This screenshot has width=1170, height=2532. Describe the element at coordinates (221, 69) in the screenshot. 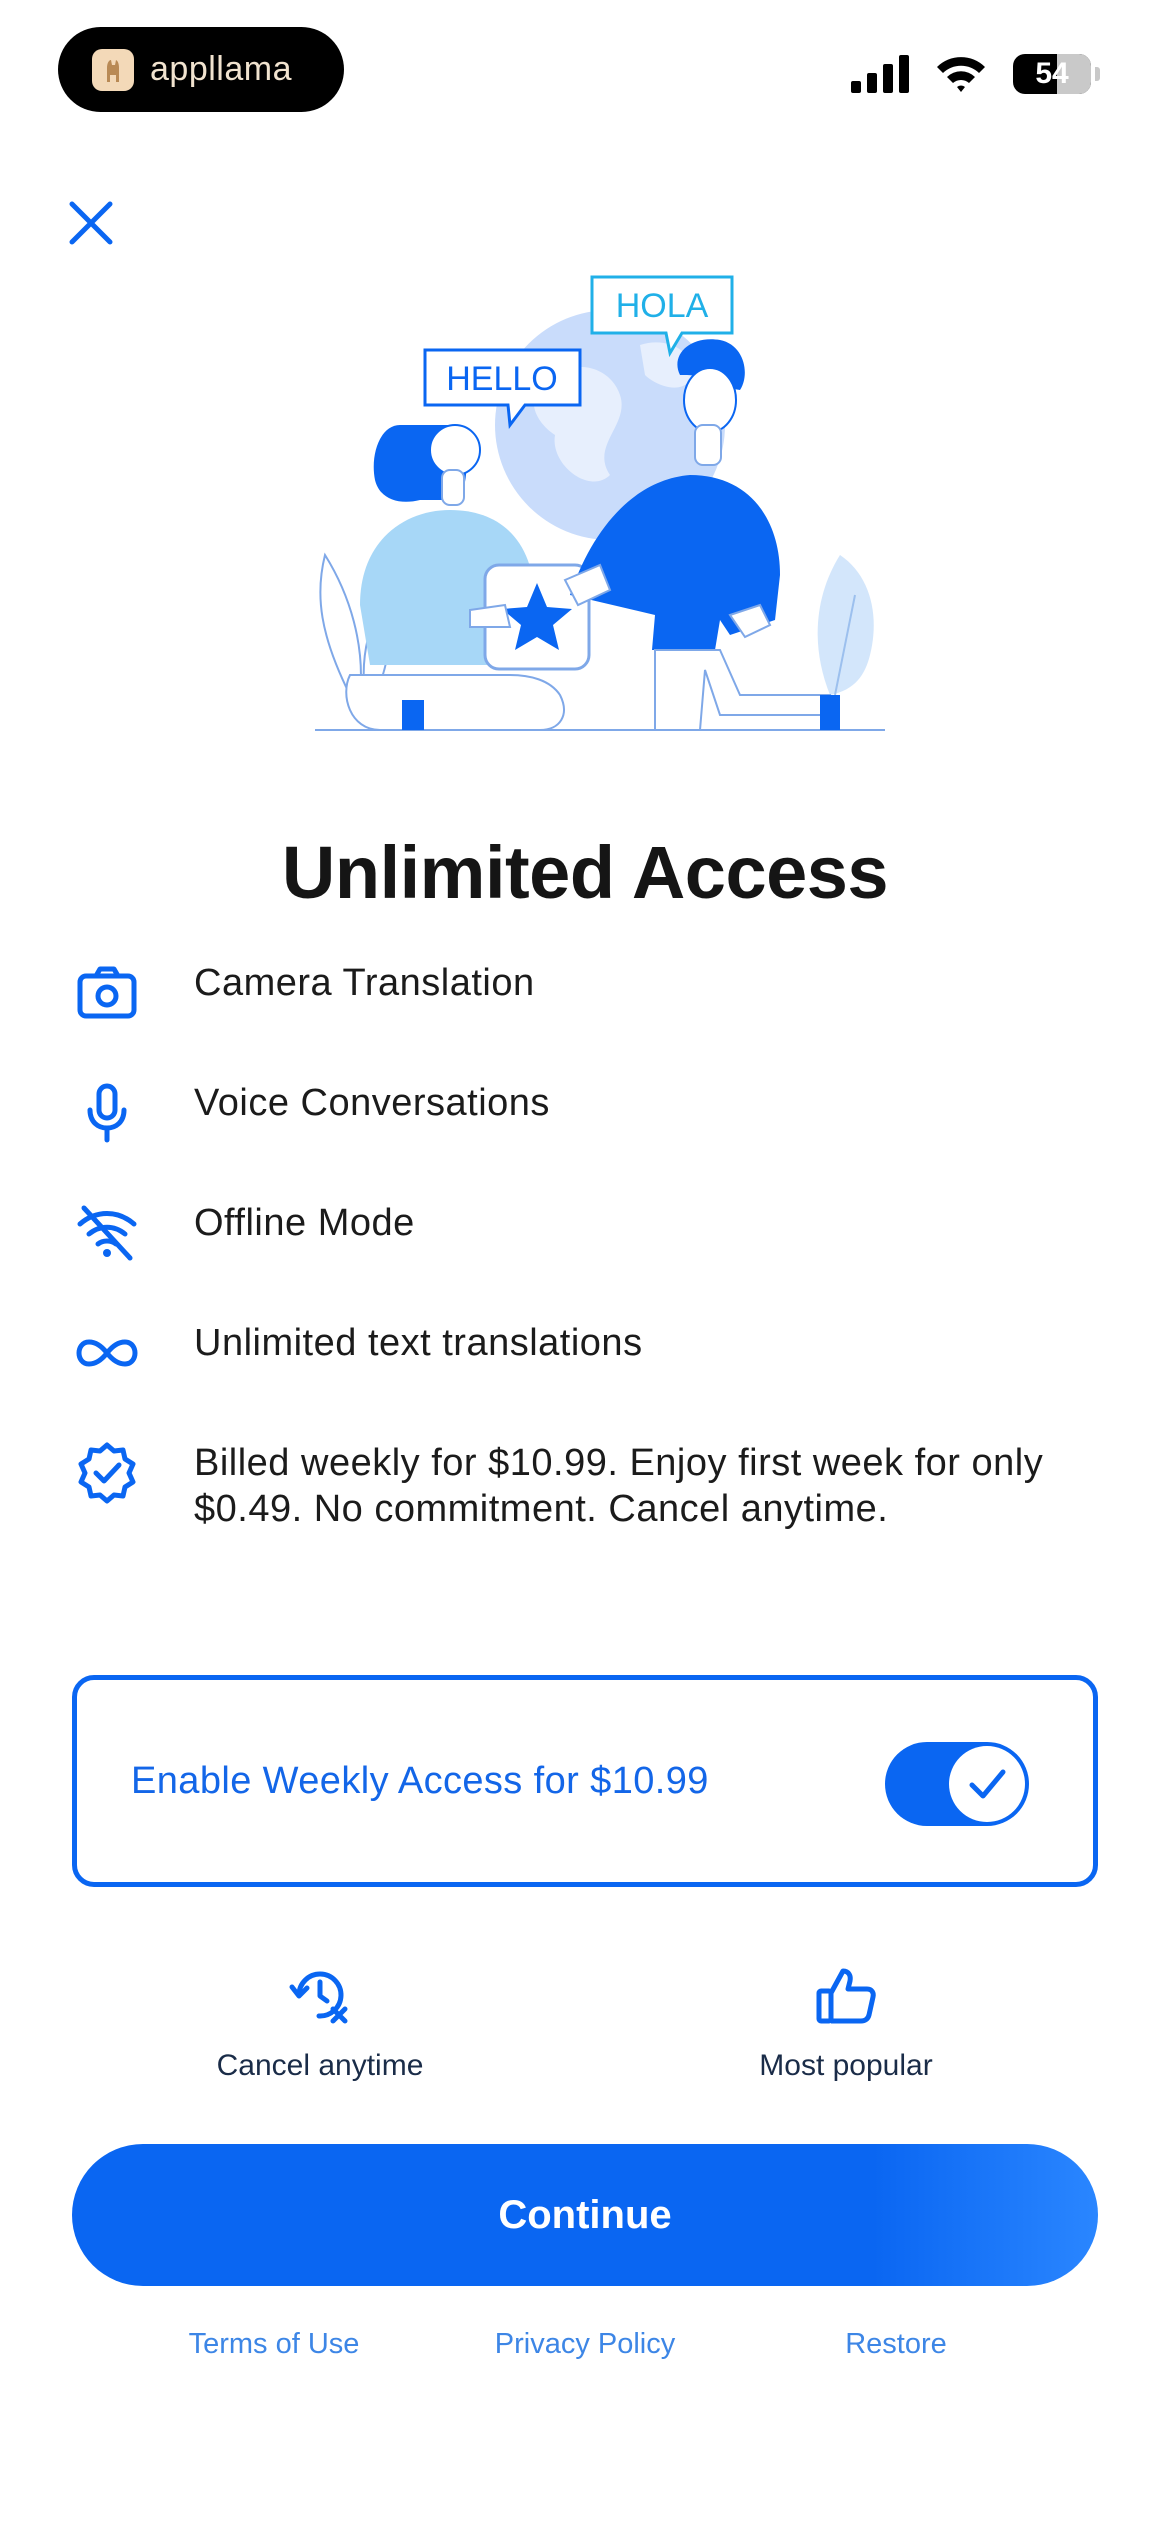

I see `app-badge-label: appllama` at that location.